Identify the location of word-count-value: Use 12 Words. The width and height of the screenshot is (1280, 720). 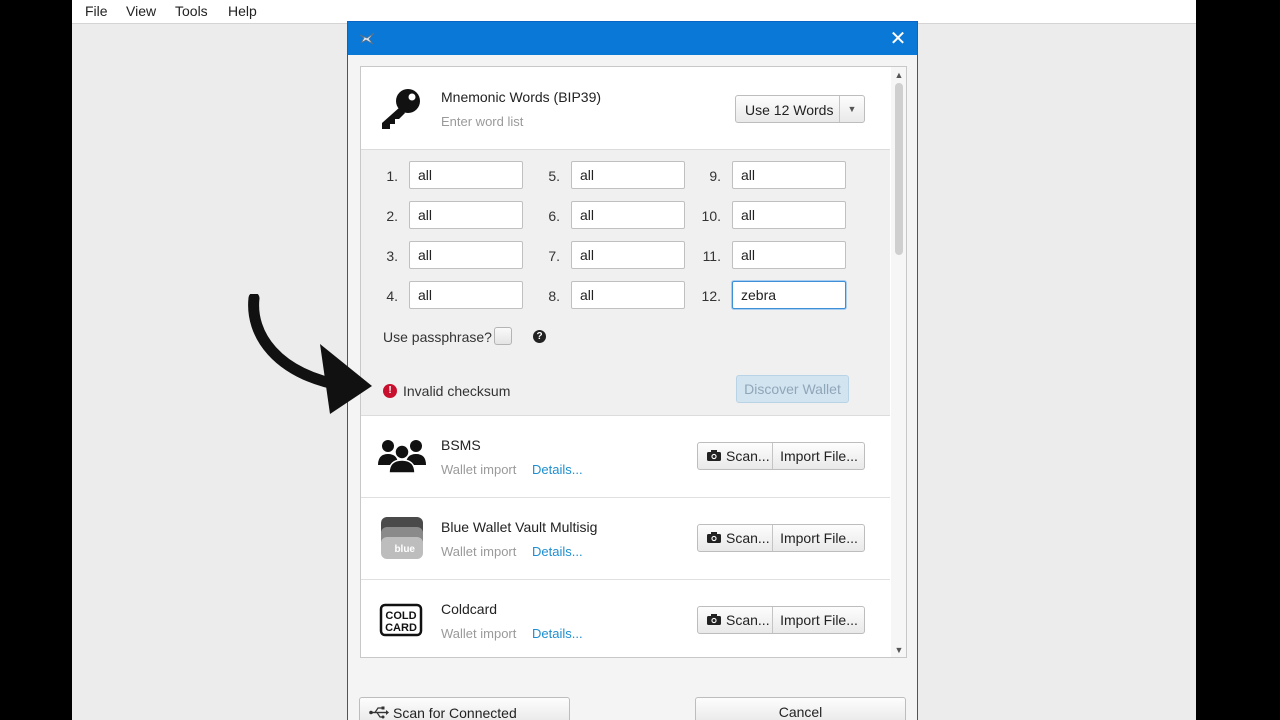
(789, 110).